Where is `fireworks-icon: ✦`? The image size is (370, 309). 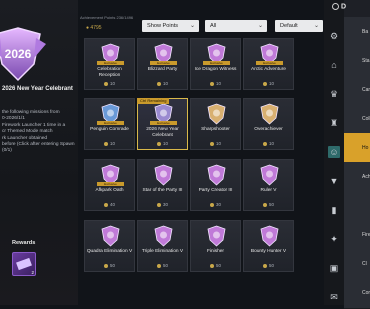
fireworks-icon: ✦ is located at coordinates (334, 239).